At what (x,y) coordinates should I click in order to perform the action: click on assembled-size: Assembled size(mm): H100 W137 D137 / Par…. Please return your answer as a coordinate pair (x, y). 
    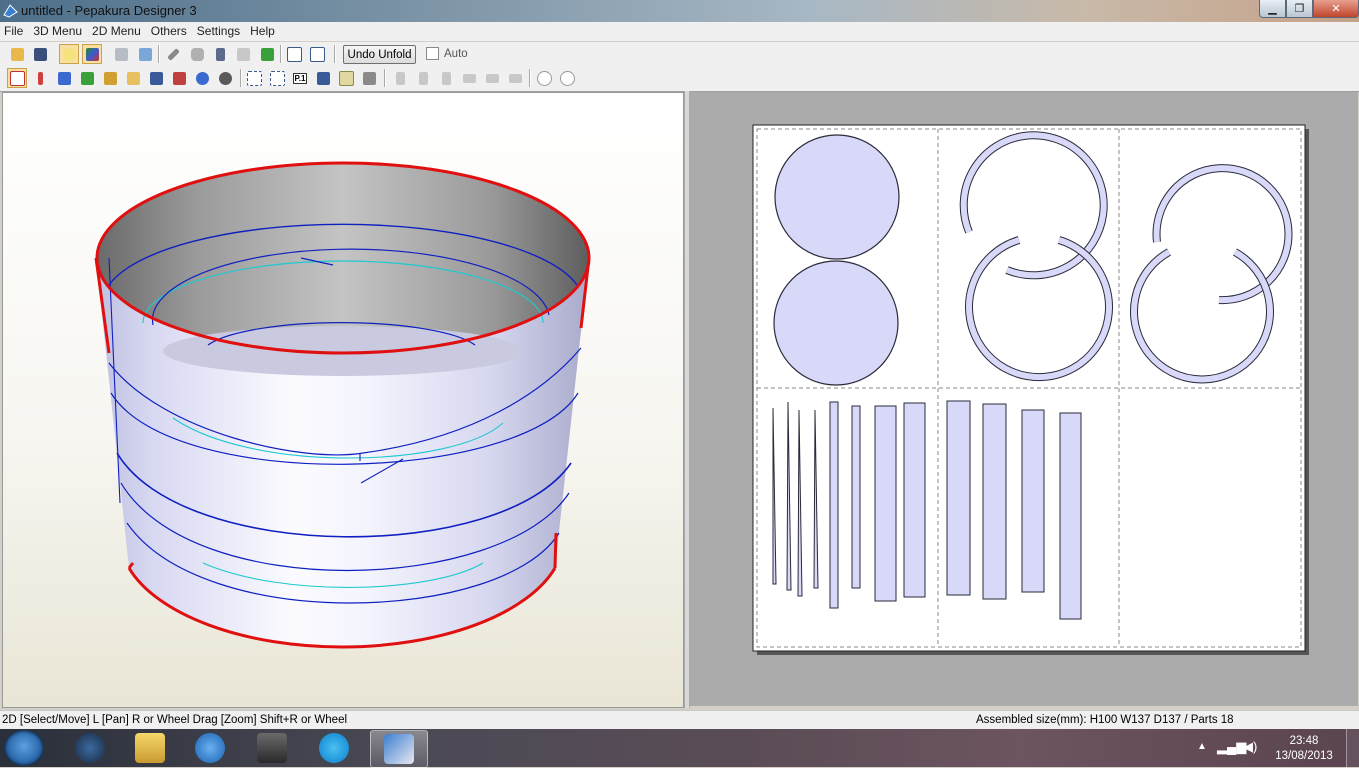
    Looking at the image, I should click on (1105, 720).